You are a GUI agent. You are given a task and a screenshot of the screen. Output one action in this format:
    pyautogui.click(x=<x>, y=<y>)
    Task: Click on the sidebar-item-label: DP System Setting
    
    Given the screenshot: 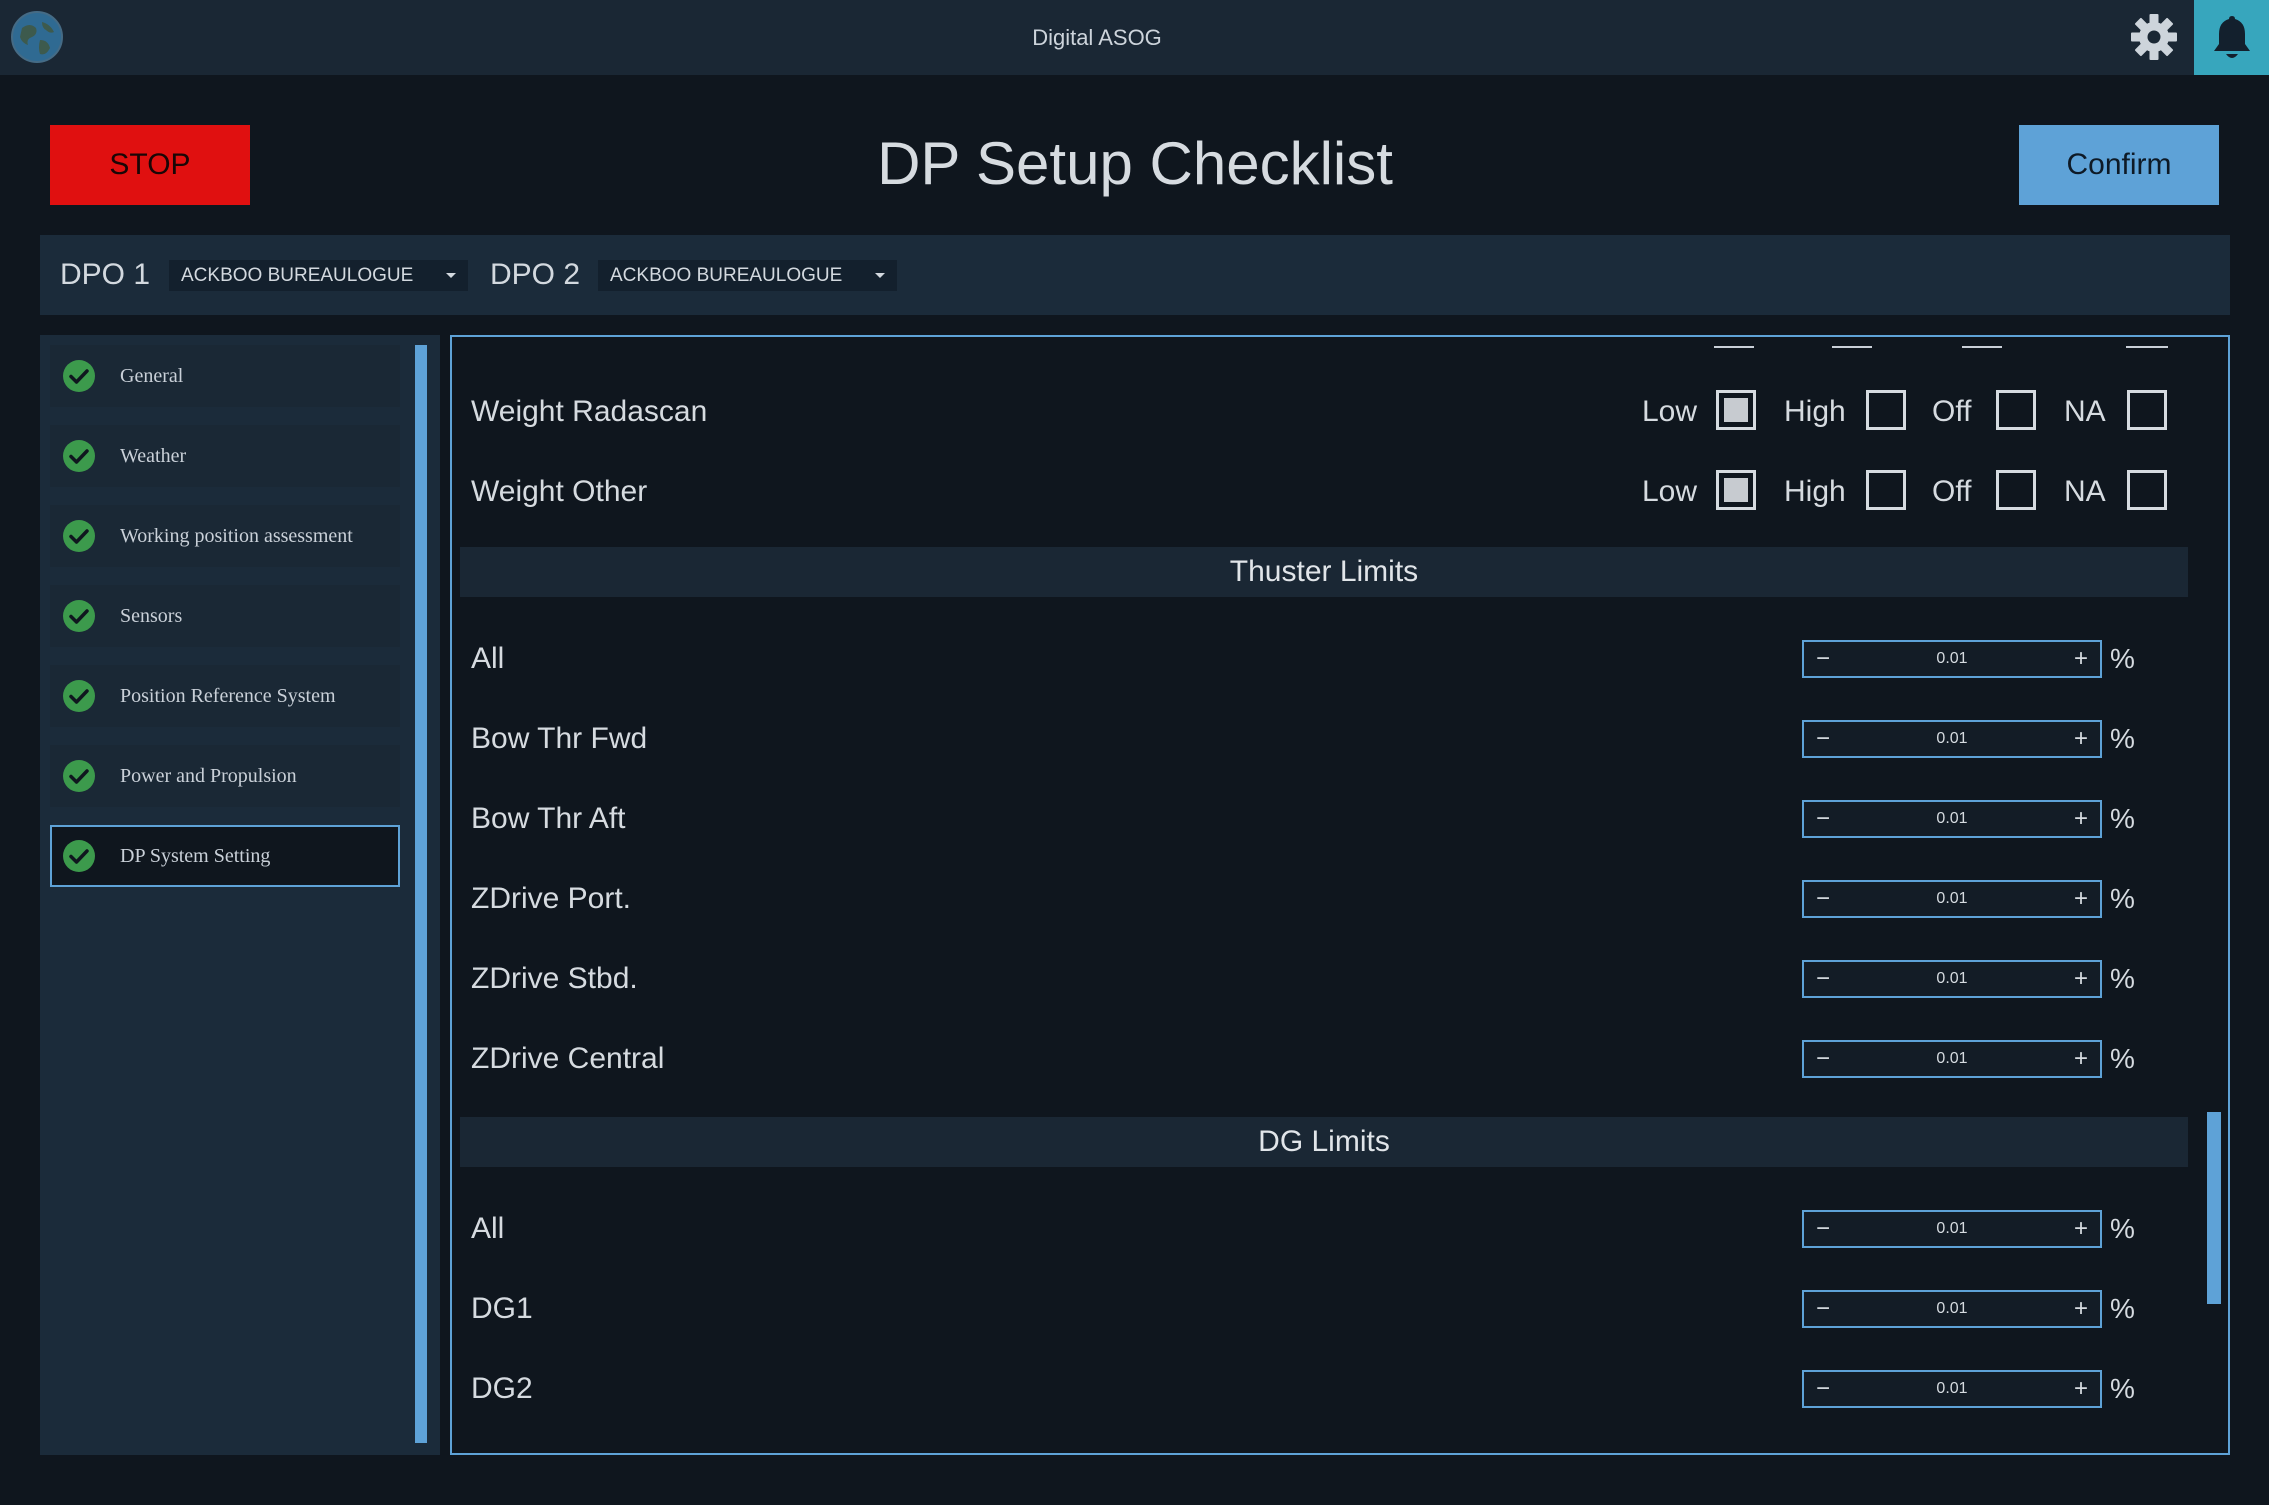 What is the action you would take?
    pyautogui.click(x=195, y=856)
    